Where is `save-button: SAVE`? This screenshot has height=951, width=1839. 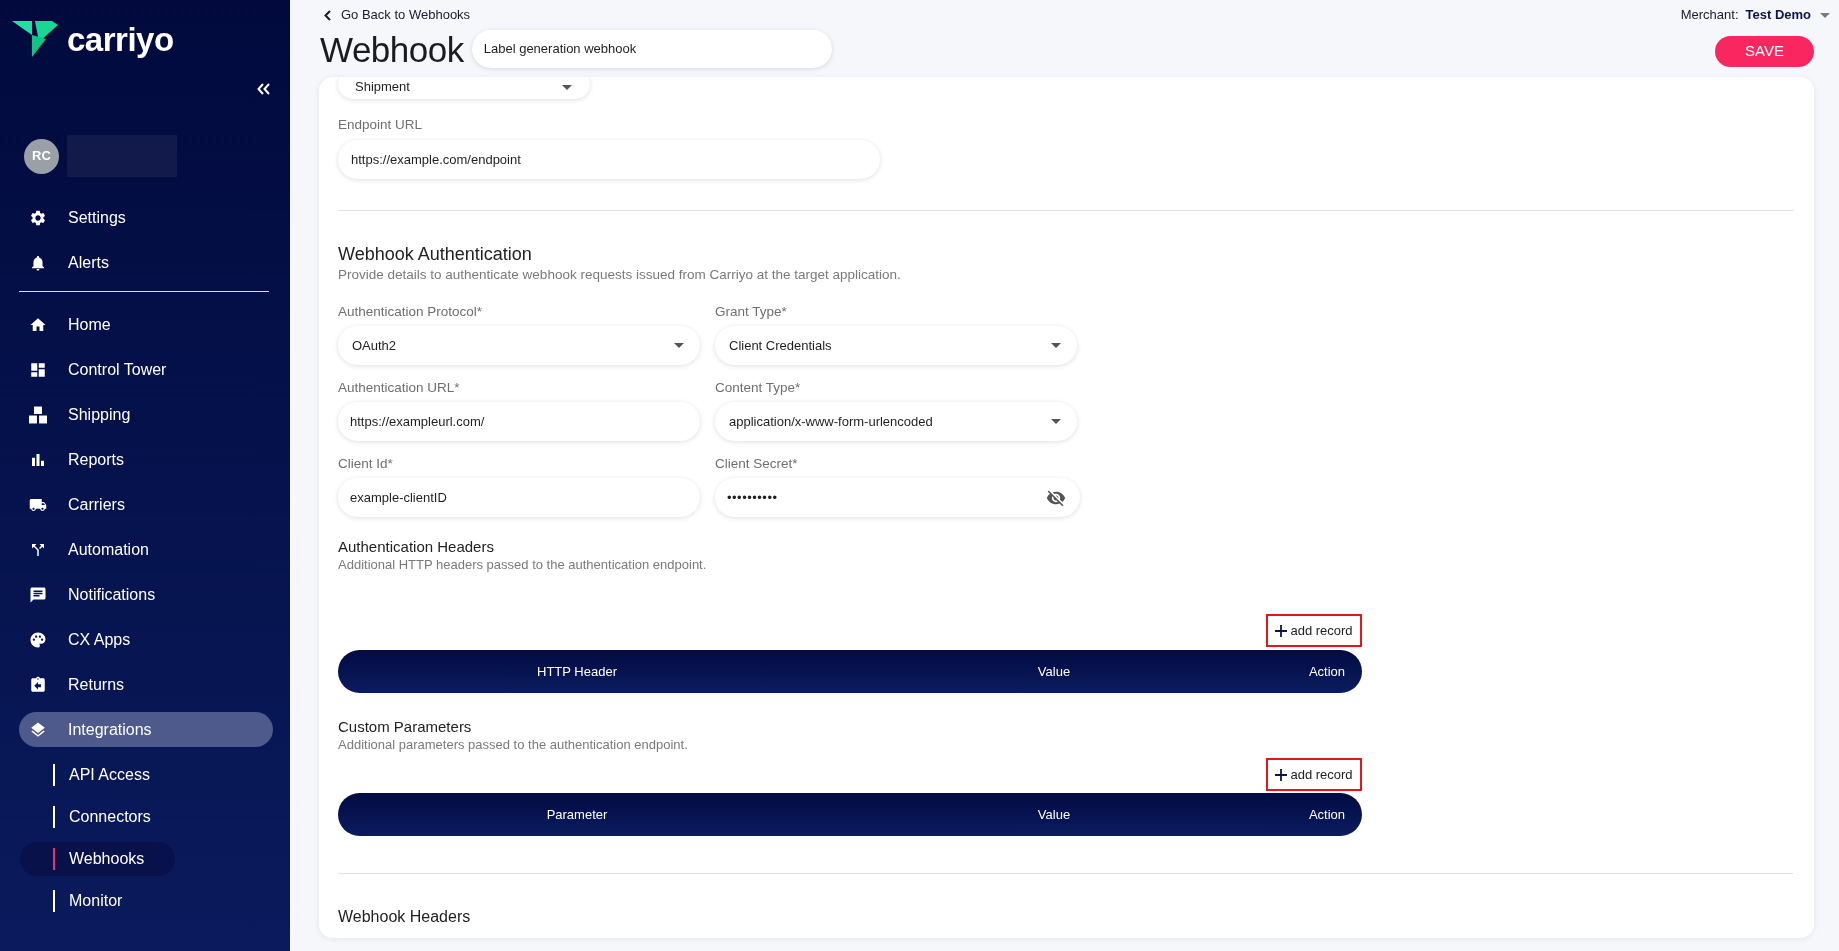 save-button: SAVE is located at coordinates (1764, 51).